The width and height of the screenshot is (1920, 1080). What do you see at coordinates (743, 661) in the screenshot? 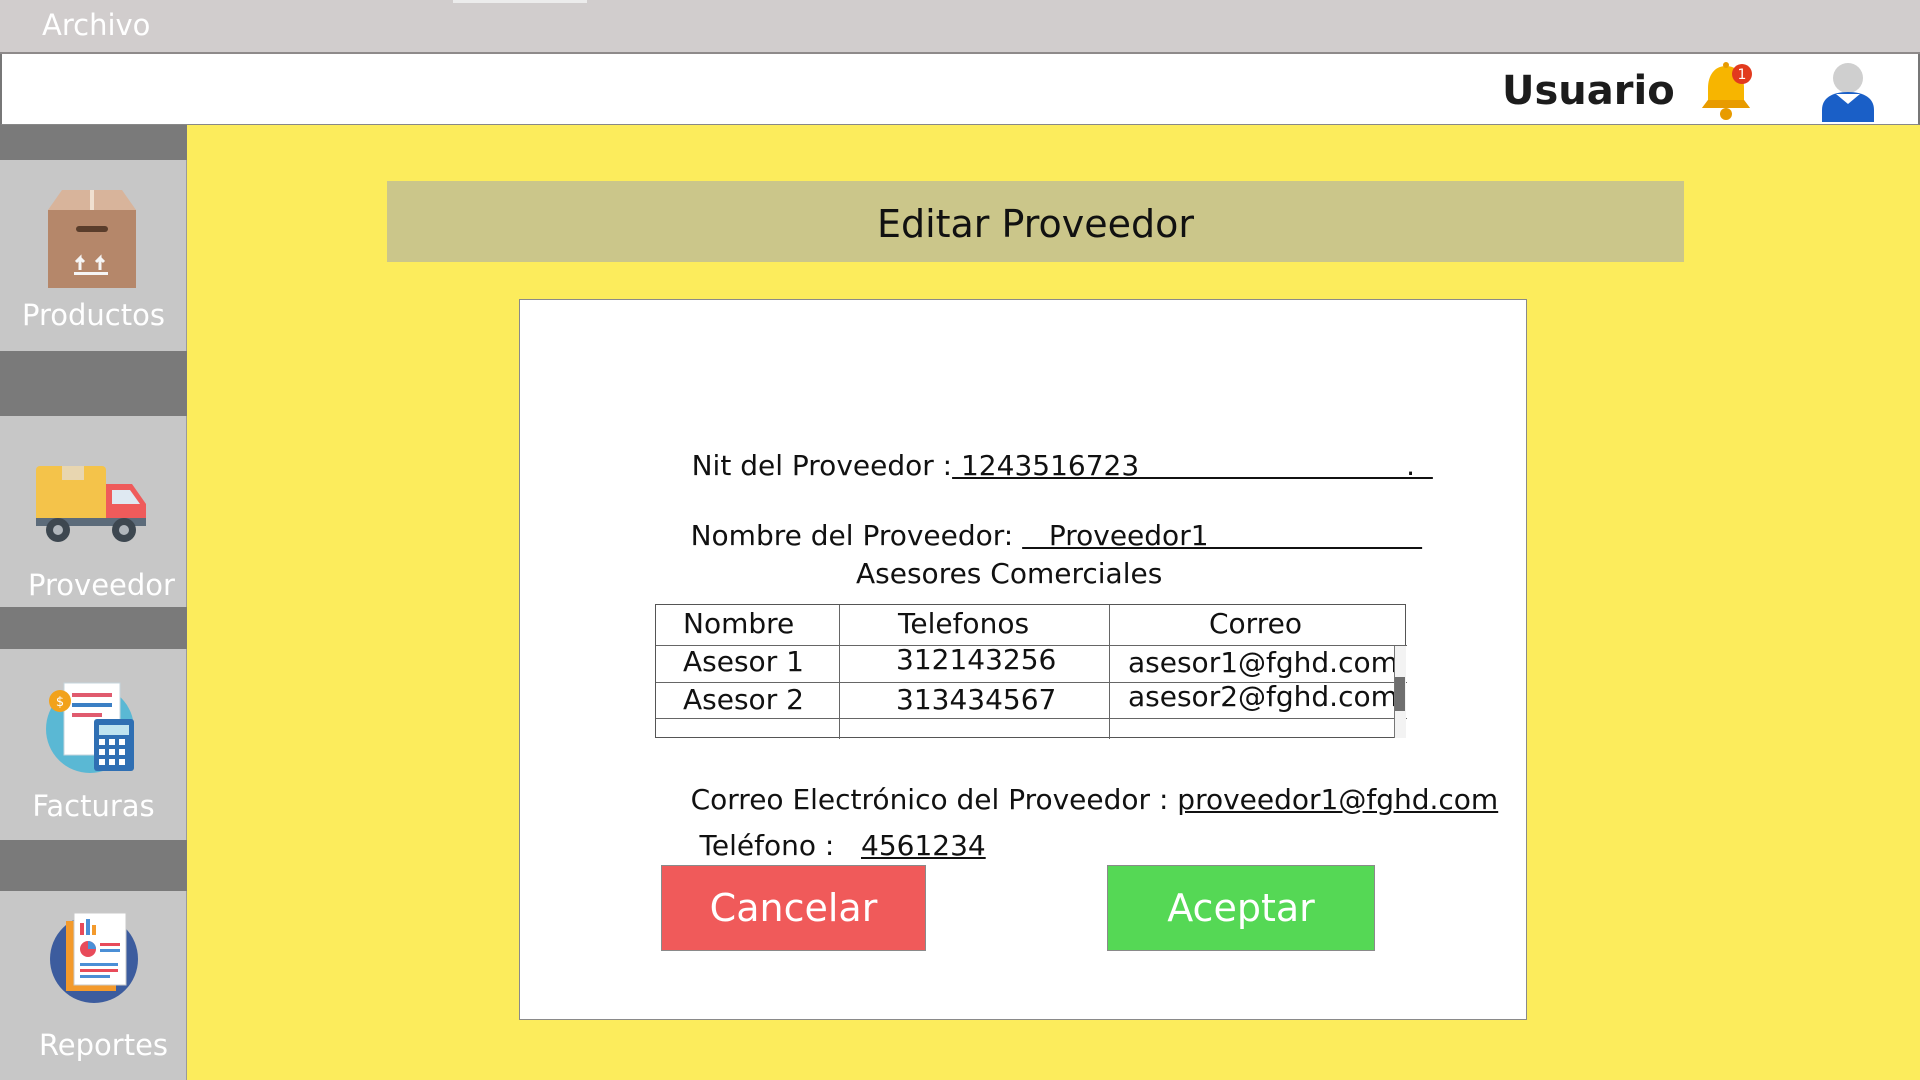
I see `table-cell-nombre: Asesor 1` at bounding box center [743, 661].